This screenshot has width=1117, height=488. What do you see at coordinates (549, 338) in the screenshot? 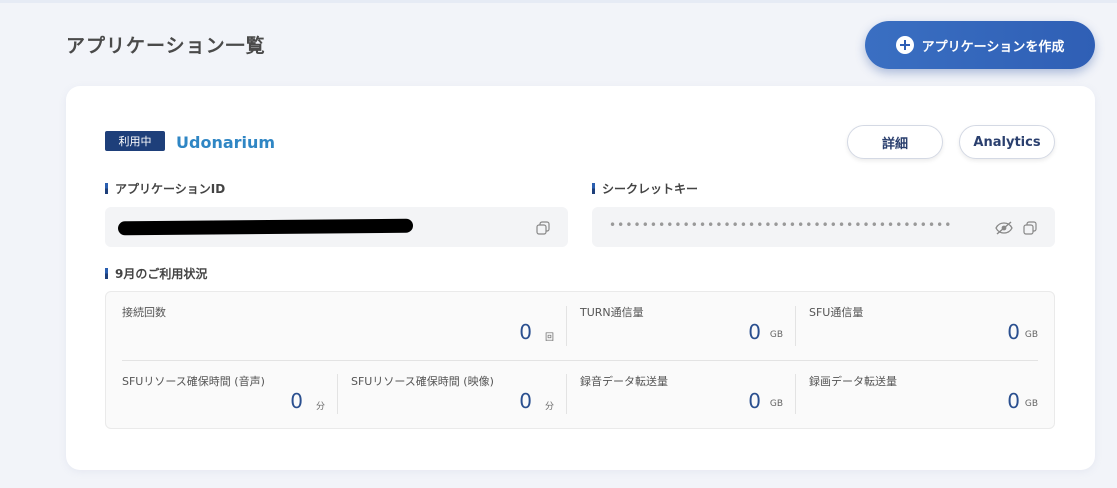
I see `stat-unit: 回` at bounding box center [549, 338].